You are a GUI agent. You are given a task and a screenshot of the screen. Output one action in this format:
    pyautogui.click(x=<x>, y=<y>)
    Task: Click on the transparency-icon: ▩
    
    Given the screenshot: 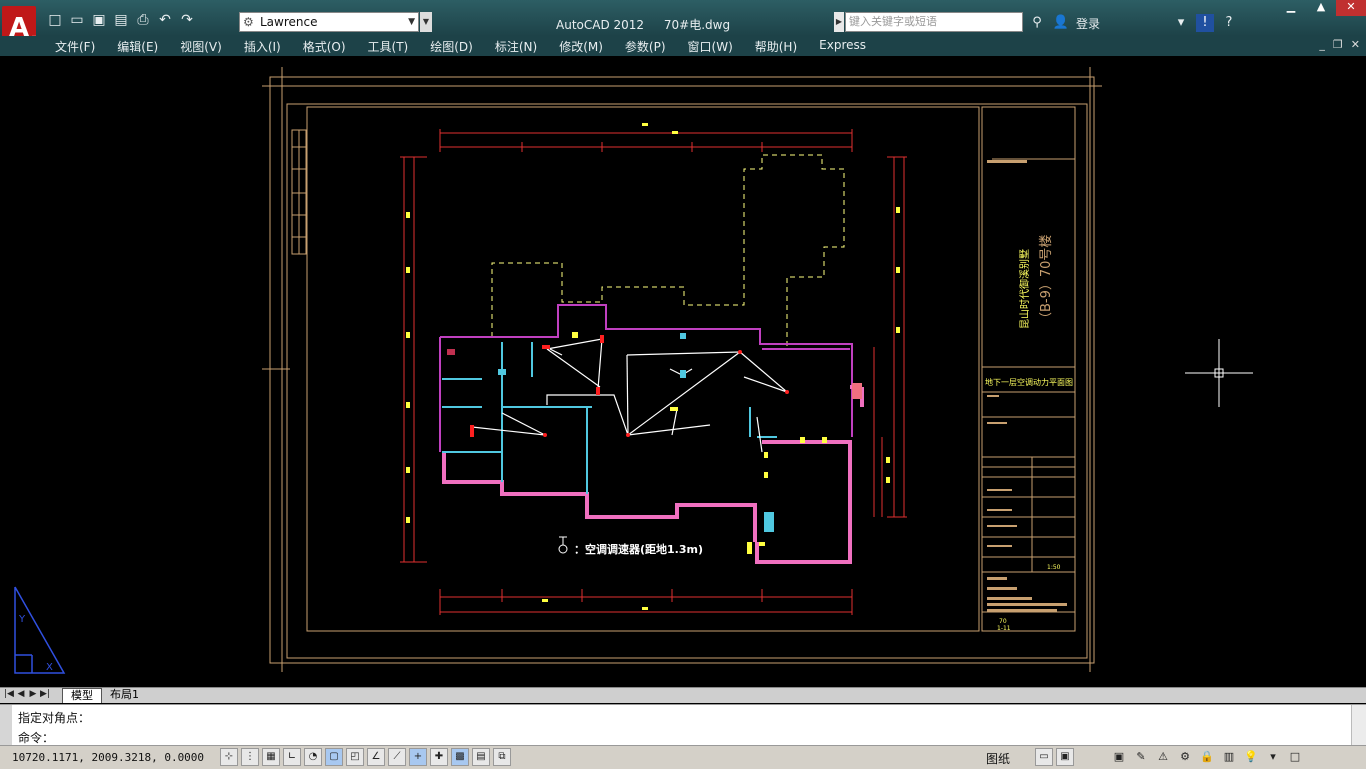 What is the action you would take?
    pyautogui.click(x=460, y=757)
    